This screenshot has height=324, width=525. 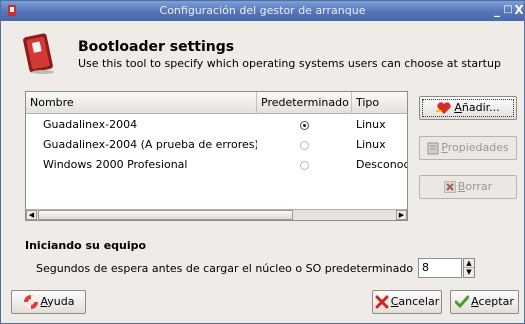 What do you see at coordinates (304, 103) in the screenshot?
I see `column-header-predeterminado: Predeterminado` at bounding box center [304, 103].